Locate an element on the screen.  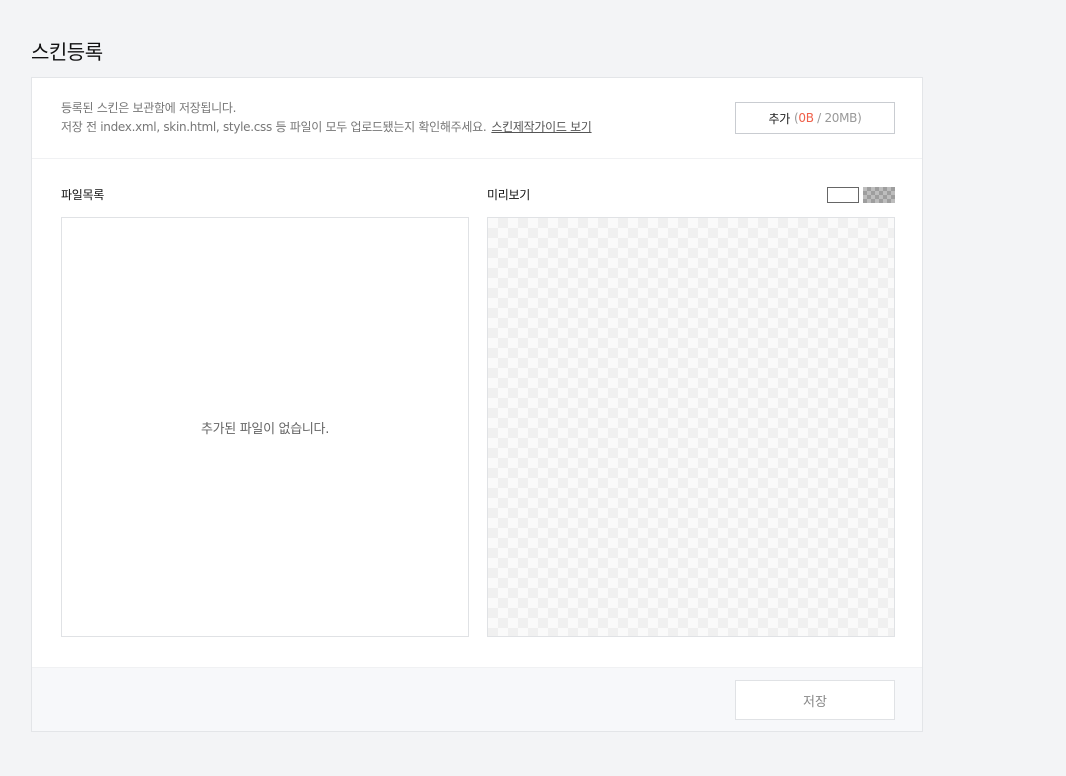
checker-background-toggle is located at coordinates (879, 195).